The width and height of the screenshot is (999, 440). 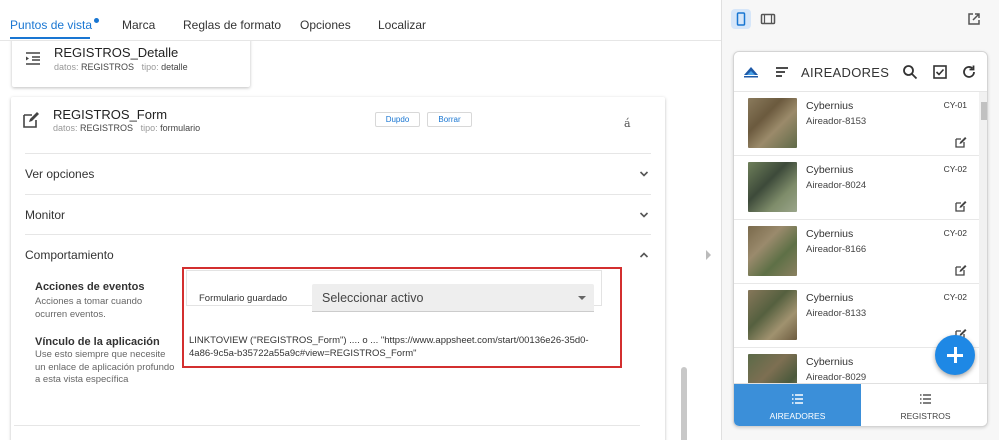 I want to click on event-actions-label: Acciones de eventos, so click(x=90, y=287).